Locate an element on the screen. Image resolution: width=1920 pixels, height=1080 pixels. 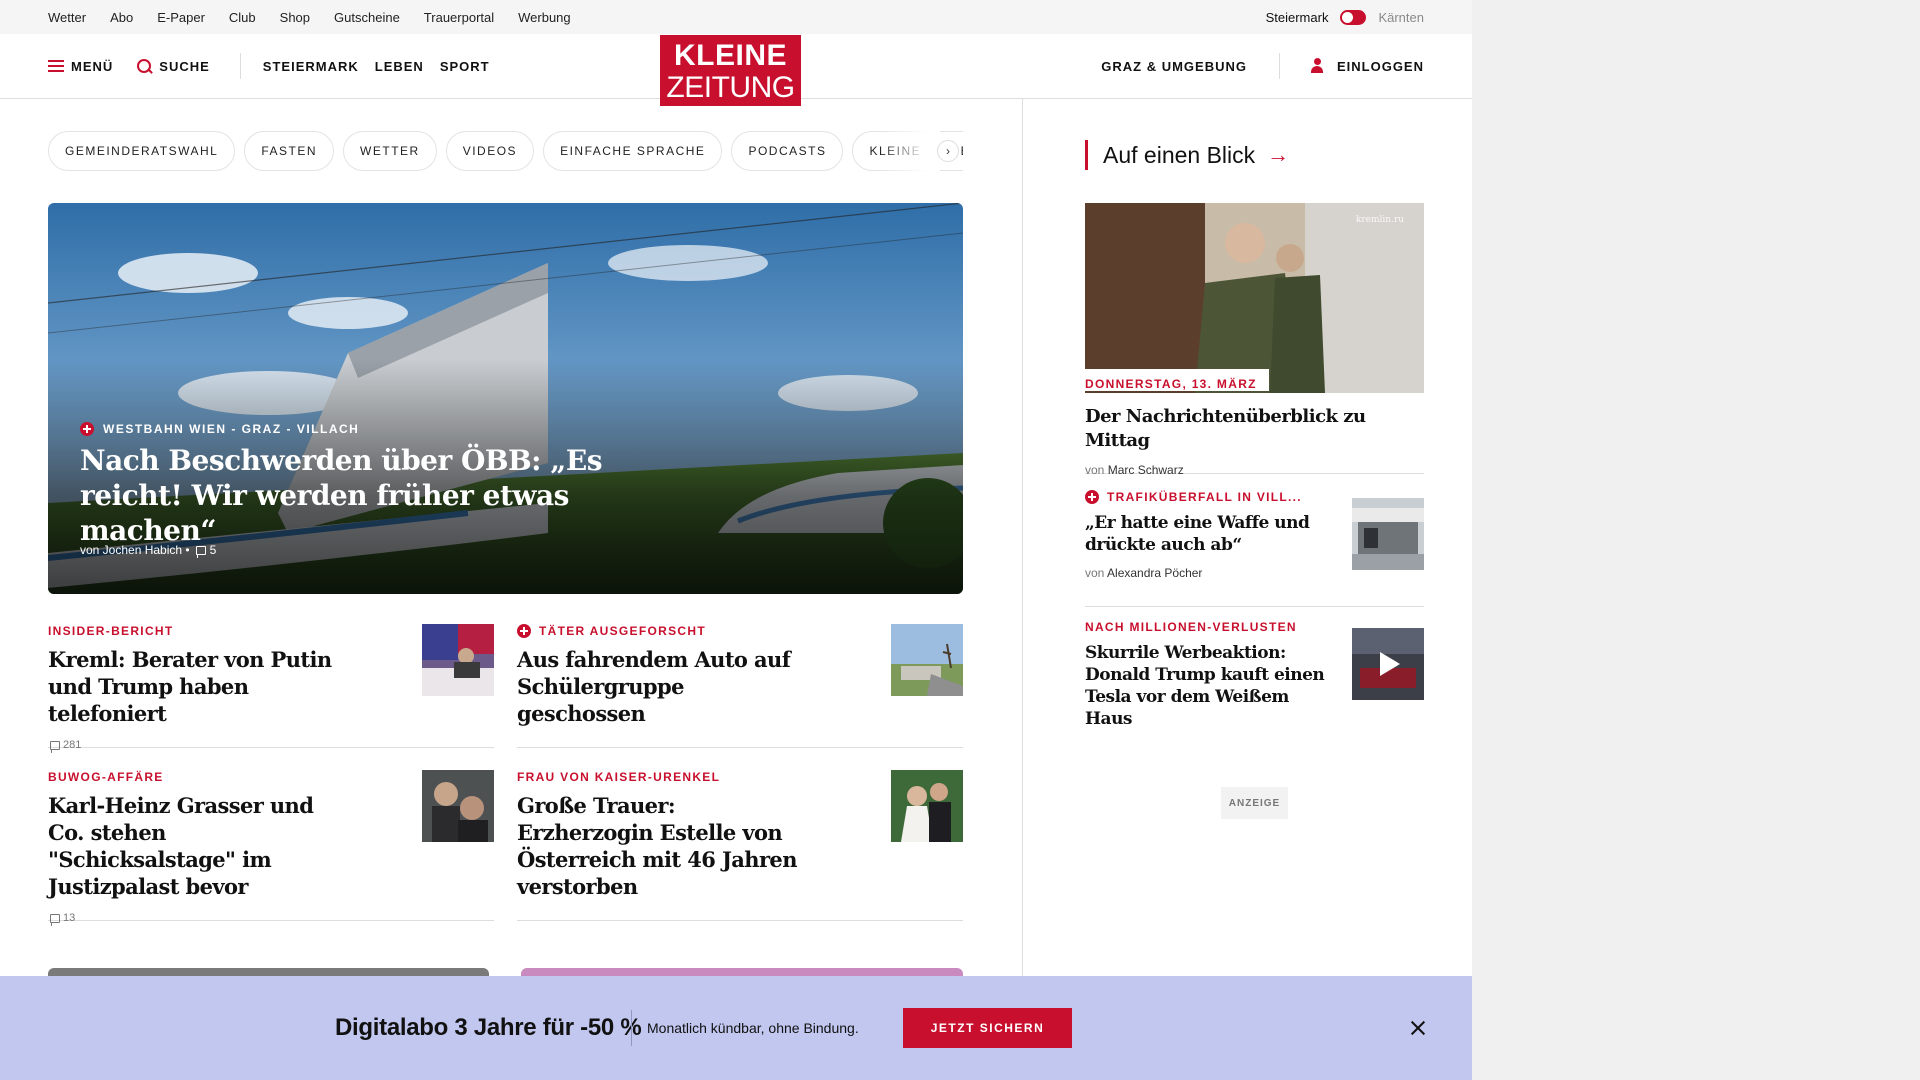
jetzt-sichern-button: JETZT SICHERN is located at coordinates (987, 1028).